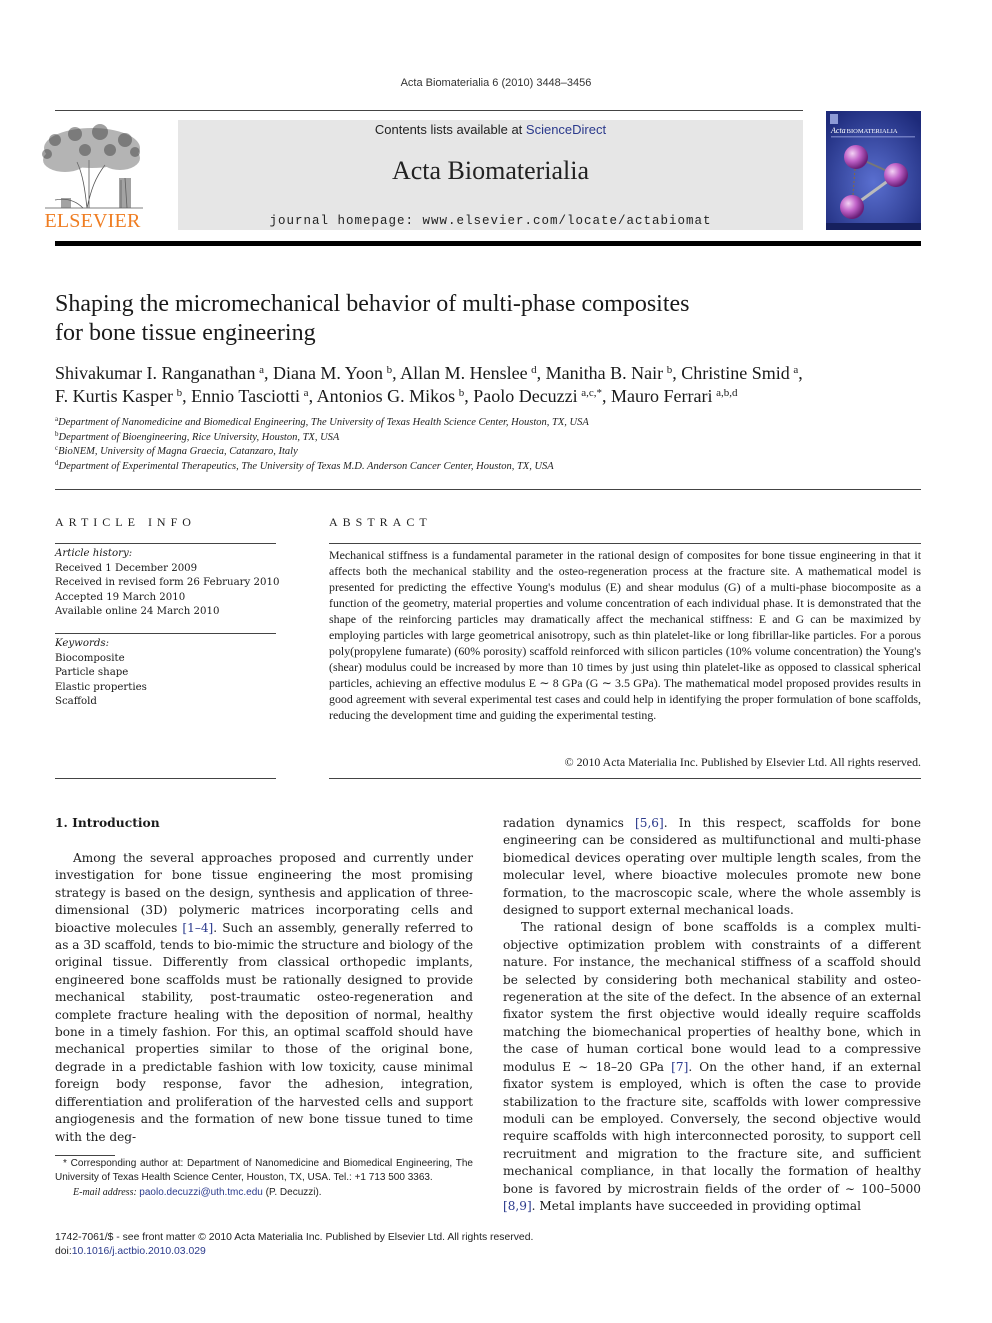 The image size is (992, 1323). I want to click on email-link: paolo.decuzzi@uth.tmc.edu, so click(201, 1192).